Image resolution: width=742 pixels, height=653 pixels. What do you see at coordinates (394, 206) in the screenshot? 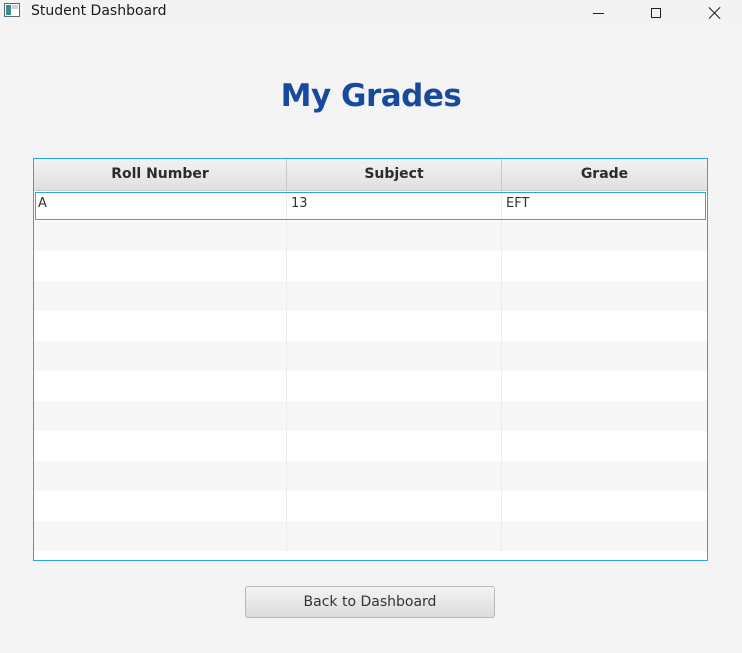
I see `table-cell-subject: 13` at bounding box center [394, 206].